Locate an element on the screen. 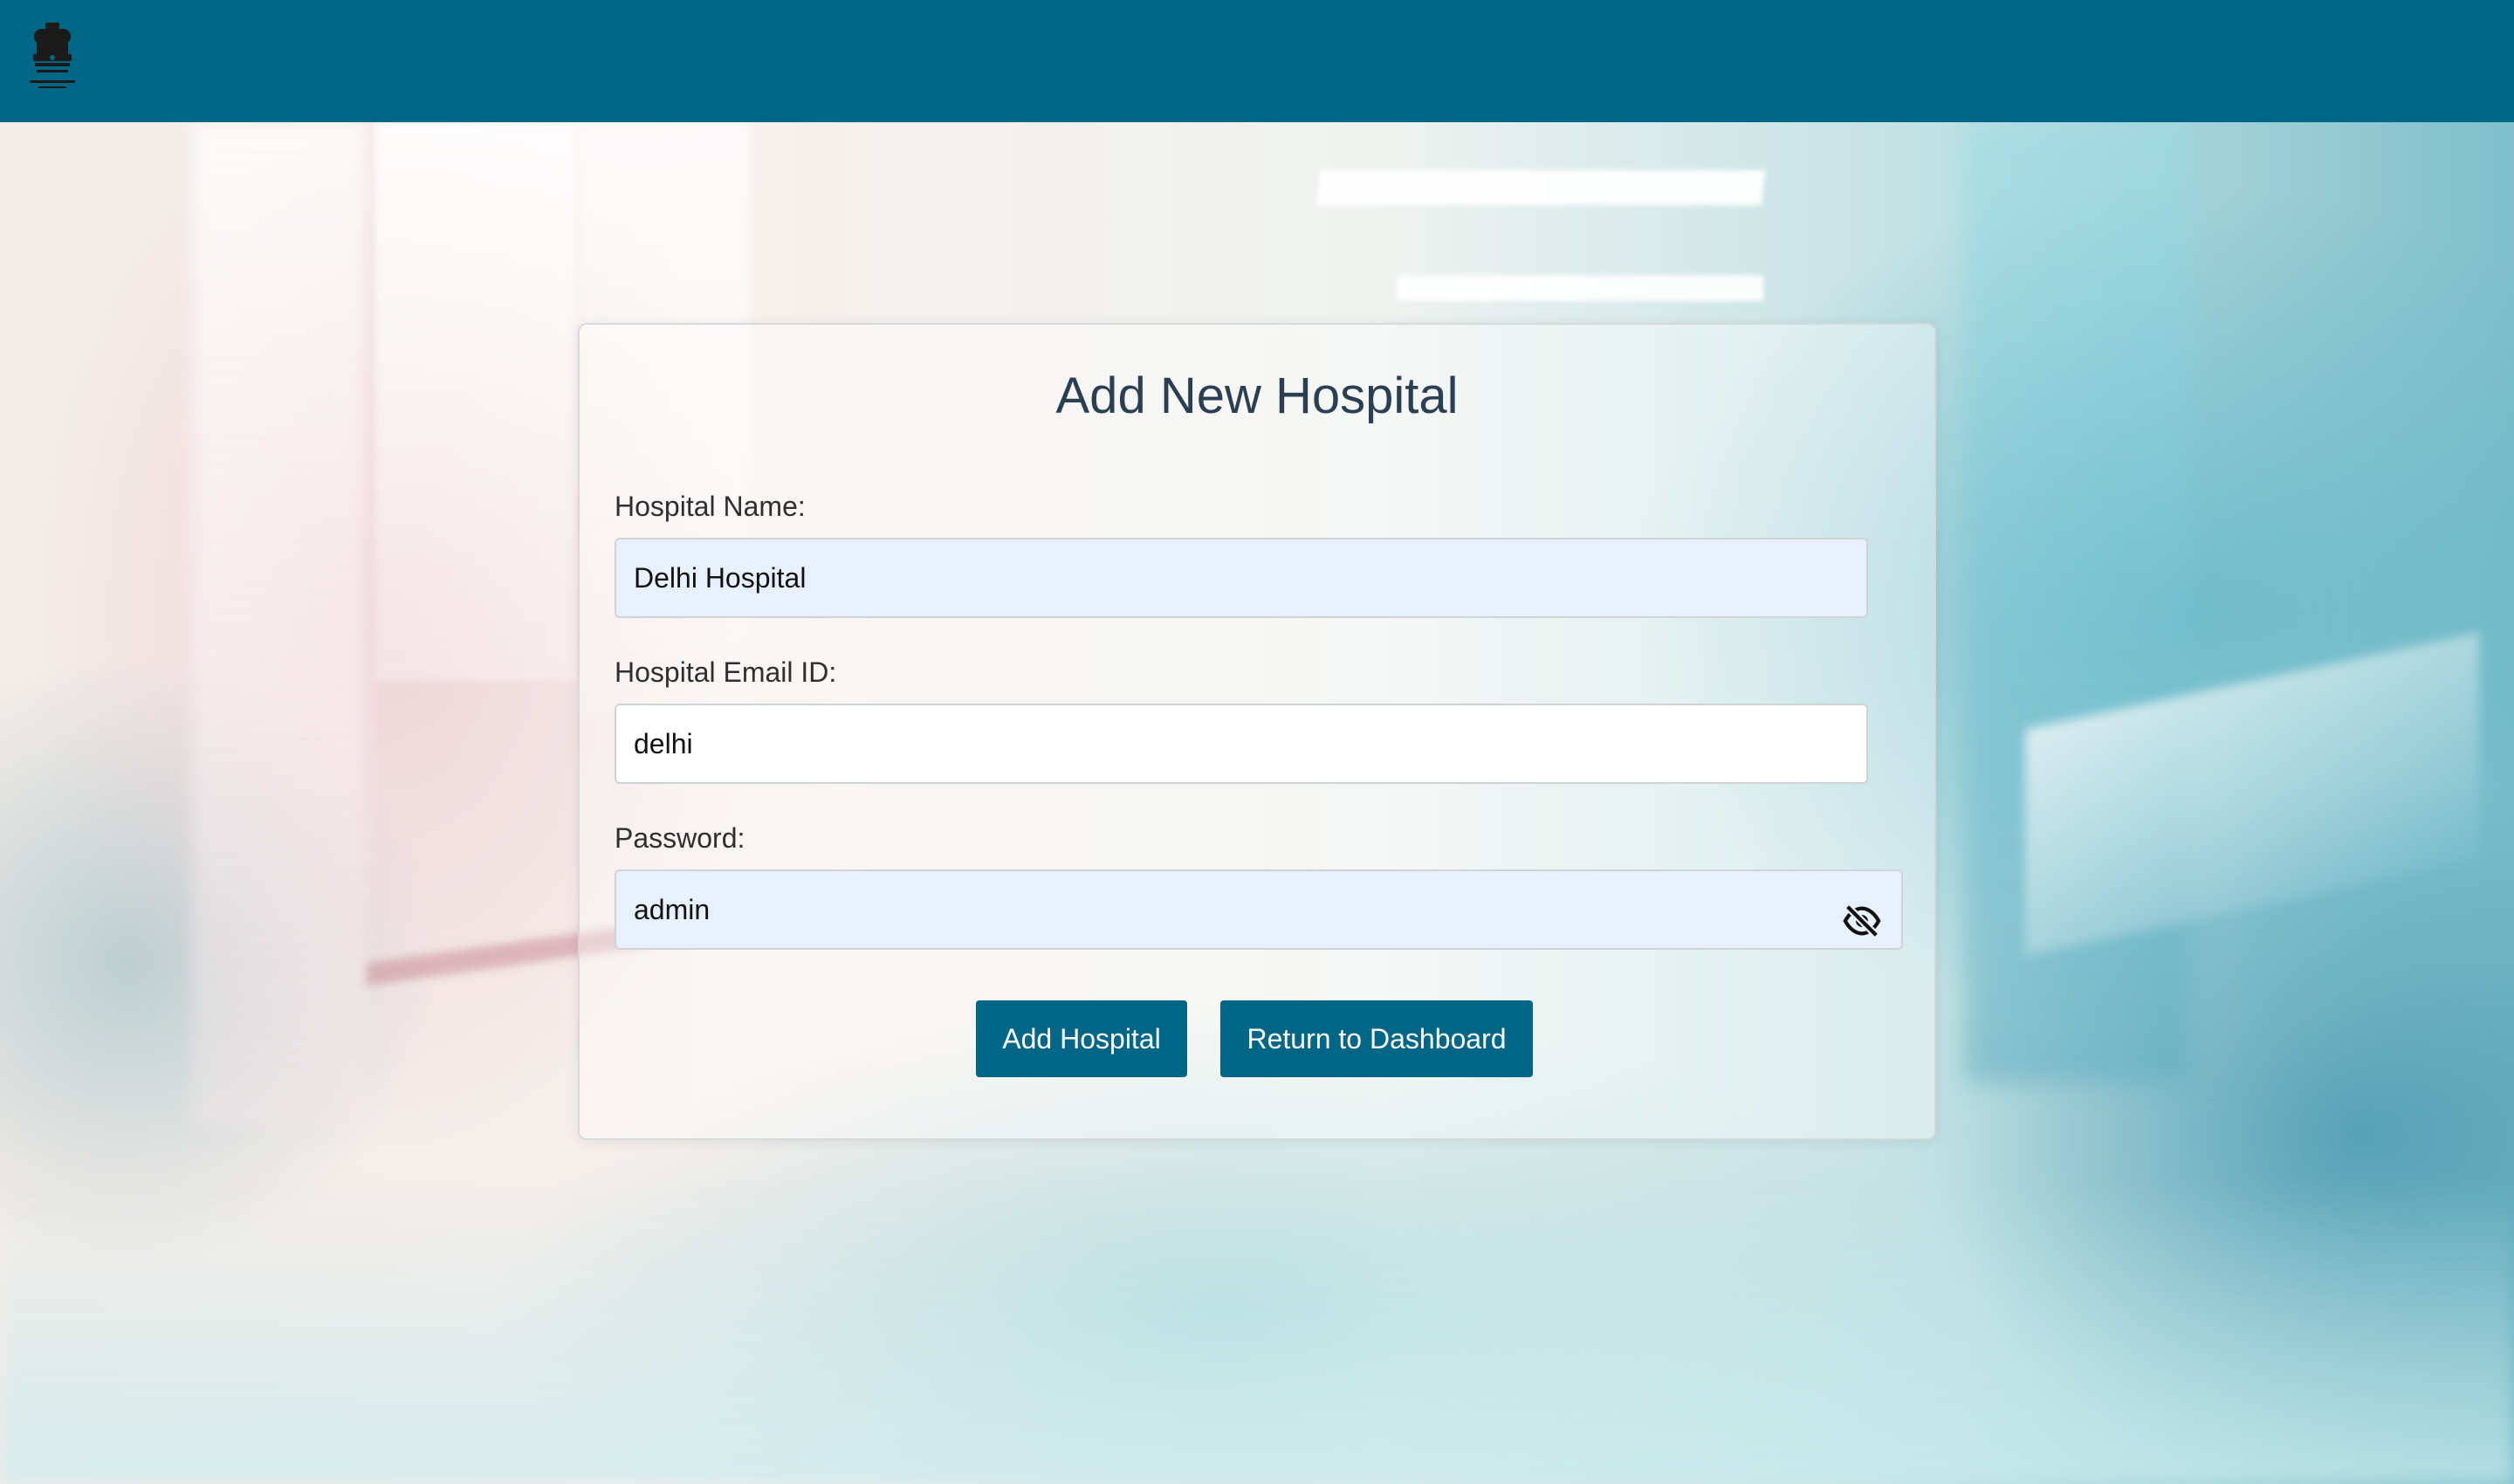 The image size is (2514, 1484). return-to-dashboard-button: Return to Dashboard is located at coordinates (1376, 1039).